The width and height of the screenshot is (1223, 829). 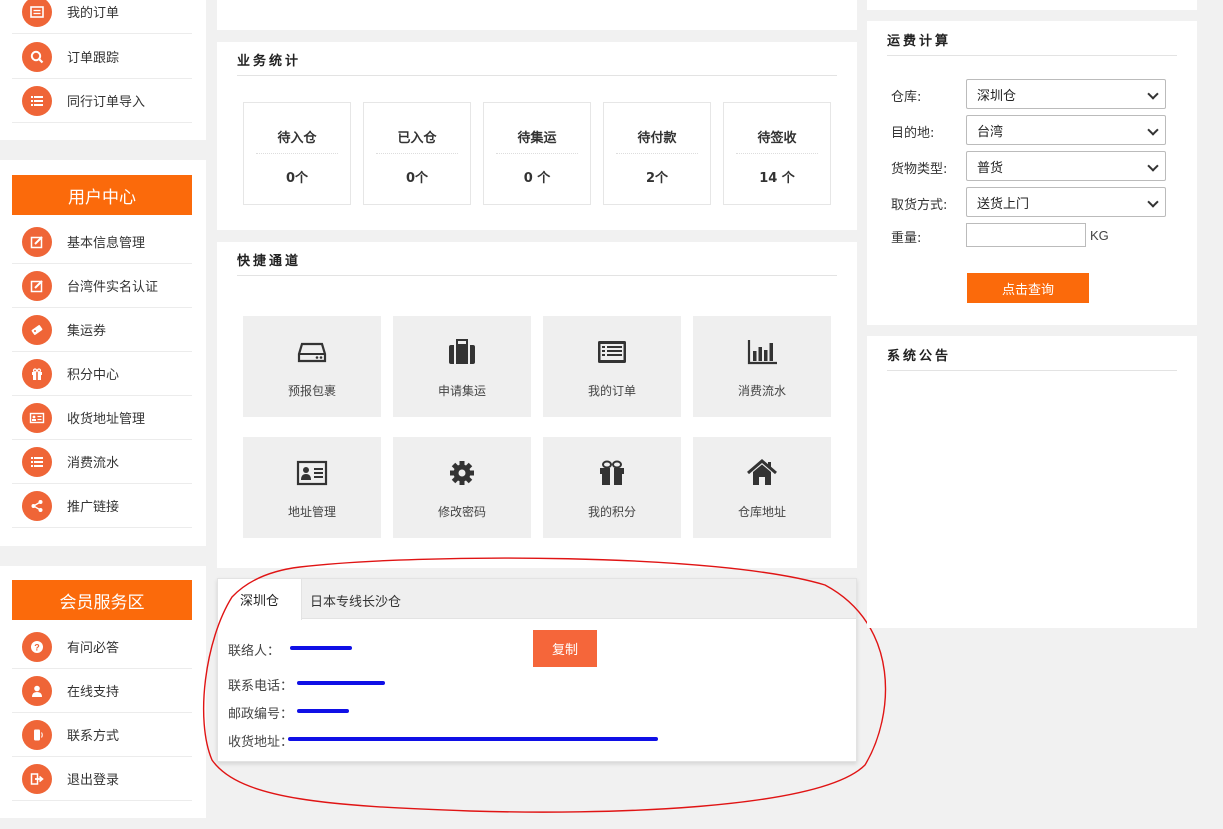 I want to click on pickup-method-select: 送货上门, so click(x=1066, y=202).